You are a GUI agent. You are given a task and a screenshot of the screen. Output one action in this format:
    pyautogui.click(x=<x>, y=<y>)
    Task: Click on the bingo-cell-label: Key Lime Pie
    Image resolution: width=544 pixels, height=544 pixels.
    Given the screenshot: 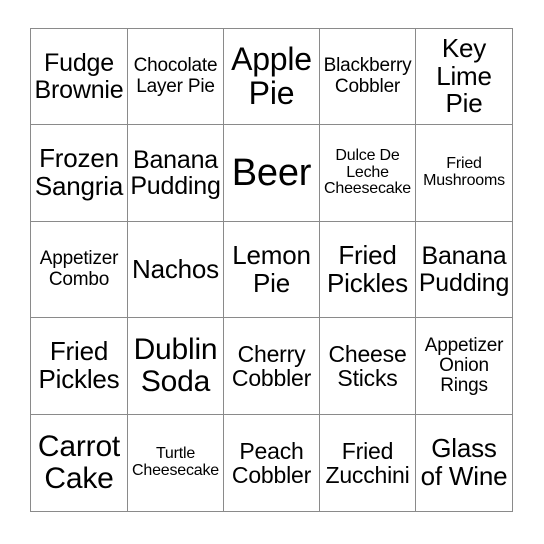 What is the action you would take?
    pyautogui.click(x=464, y=76)
    